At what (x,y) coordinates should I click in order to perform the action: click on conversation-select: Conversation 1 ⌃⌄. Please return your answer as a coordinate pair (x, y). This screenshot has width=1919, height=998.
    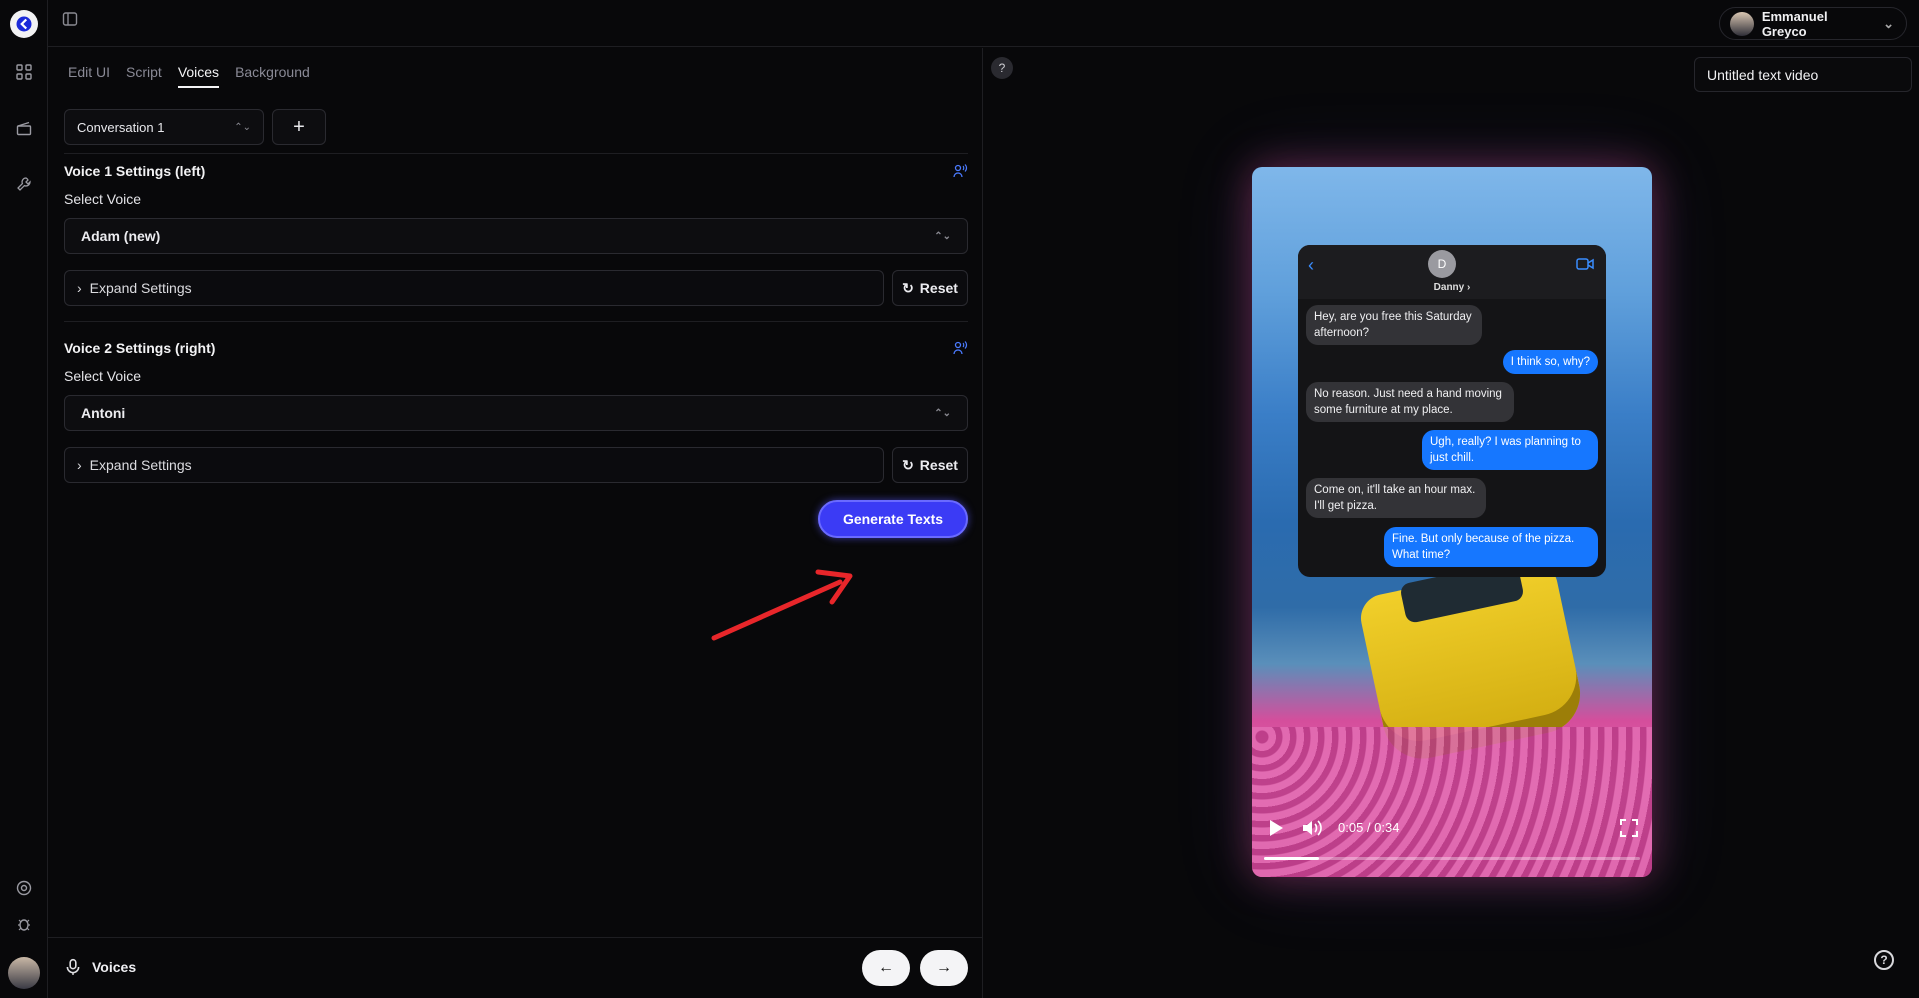
    Looking at the image, I should click on (164, 127).